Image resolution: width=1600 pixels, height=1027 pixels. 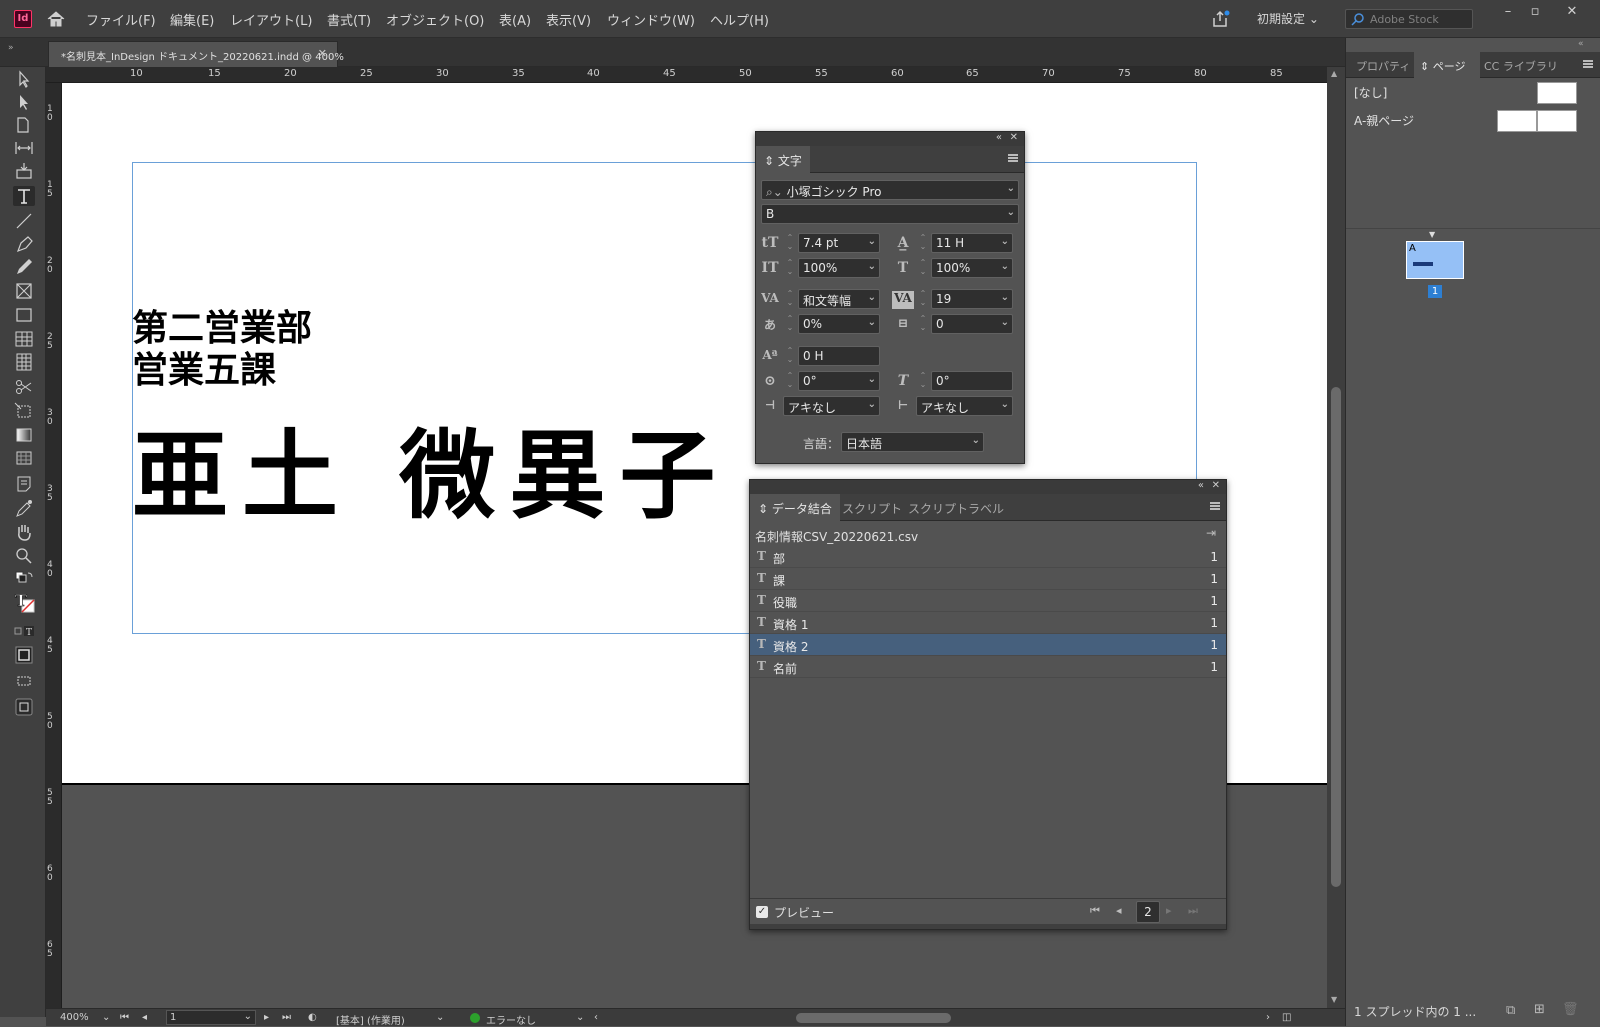 I want to click on menu-table: 表(A), so click(x=515, y=19).